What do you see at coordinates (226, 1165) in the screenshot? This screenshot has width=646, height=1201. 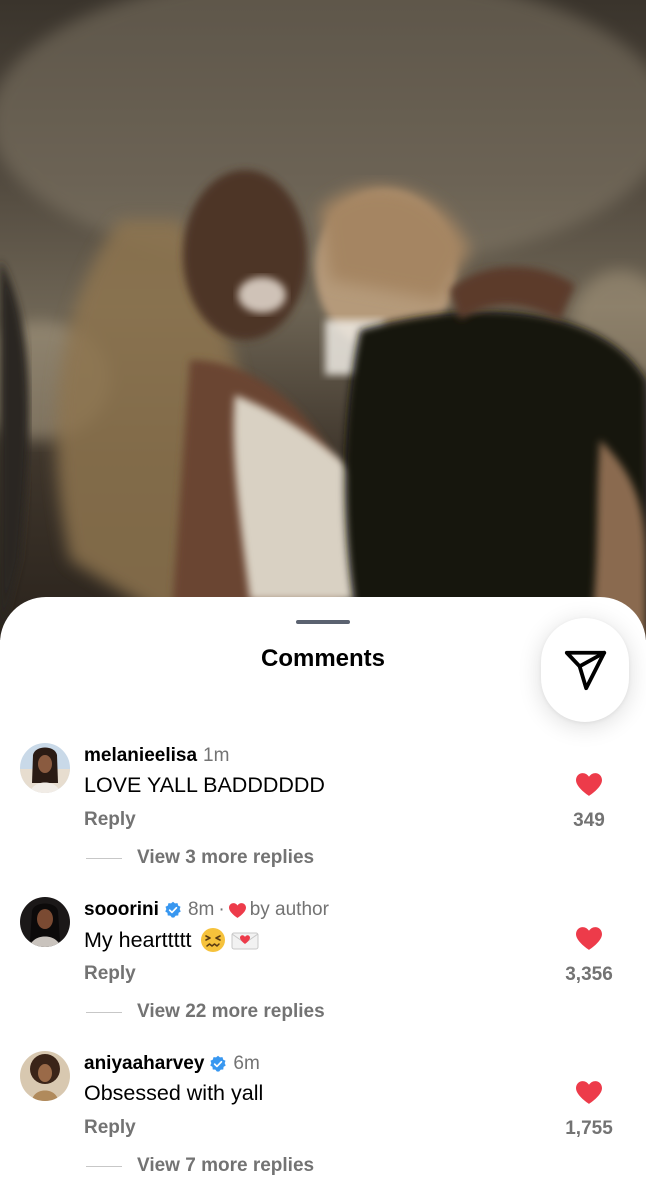 I see `view-replies-label: View 7 more replies` at bounding box center [226, 1165].